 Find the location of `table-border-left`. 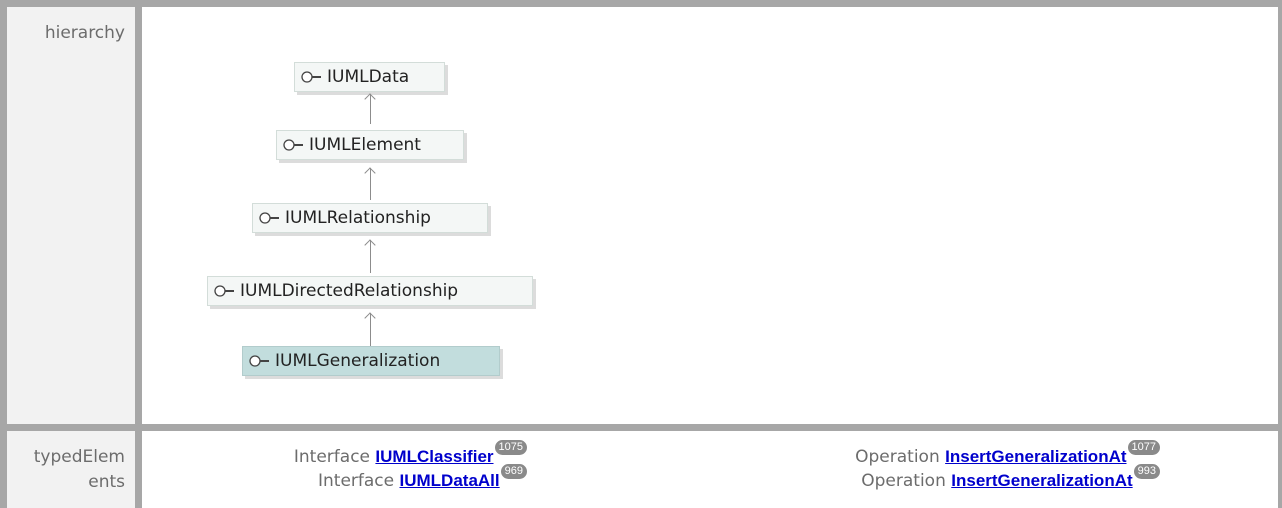

table-border-left is located at coordinates (3, 254).